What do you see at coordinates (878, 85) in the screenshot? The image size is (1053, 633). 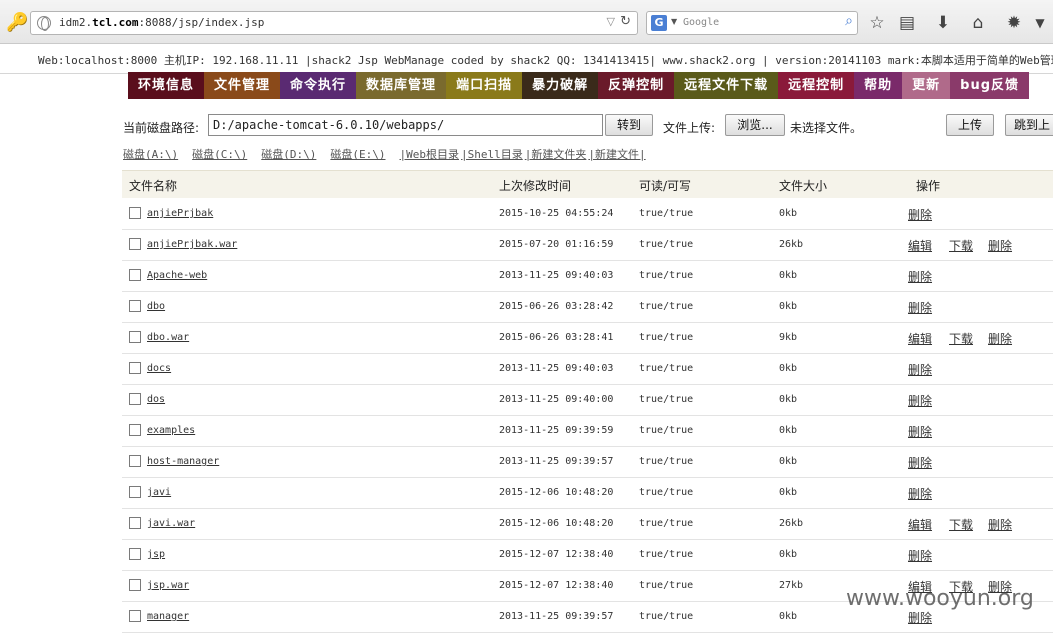 I see `nav-tab: 帮助` at bounding box center [878, 85].